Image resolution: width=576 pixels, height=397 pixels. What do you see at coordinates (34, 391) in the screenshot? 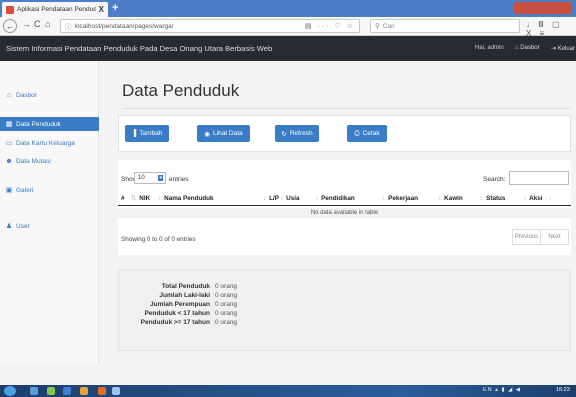
I see `browser-icon` at bounding box center [34, 391].